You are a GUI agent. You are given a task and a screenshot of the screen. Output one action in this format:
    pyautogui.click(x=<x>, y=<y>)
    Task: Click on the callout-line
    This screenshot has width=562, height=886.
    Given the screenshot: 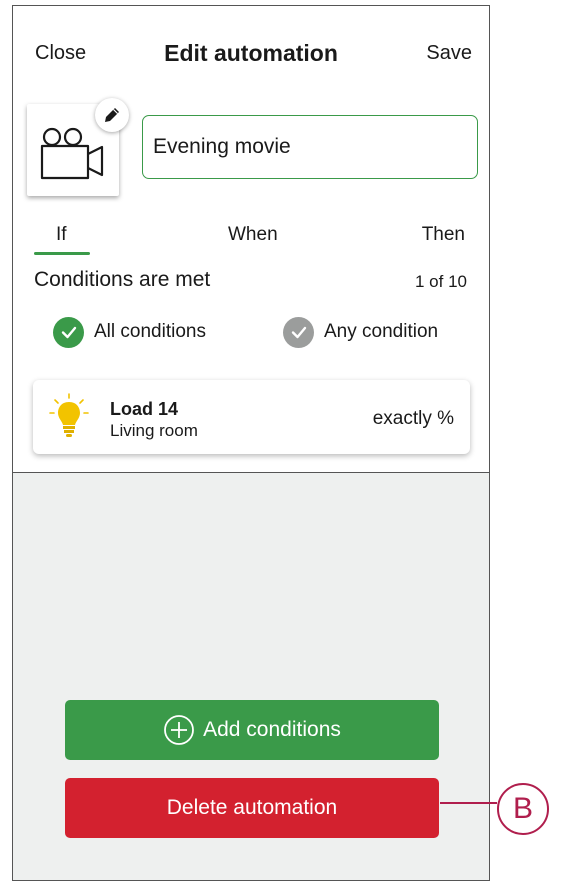 What is the action you would take?
    pyautogui.click(x=468, y=803)
    